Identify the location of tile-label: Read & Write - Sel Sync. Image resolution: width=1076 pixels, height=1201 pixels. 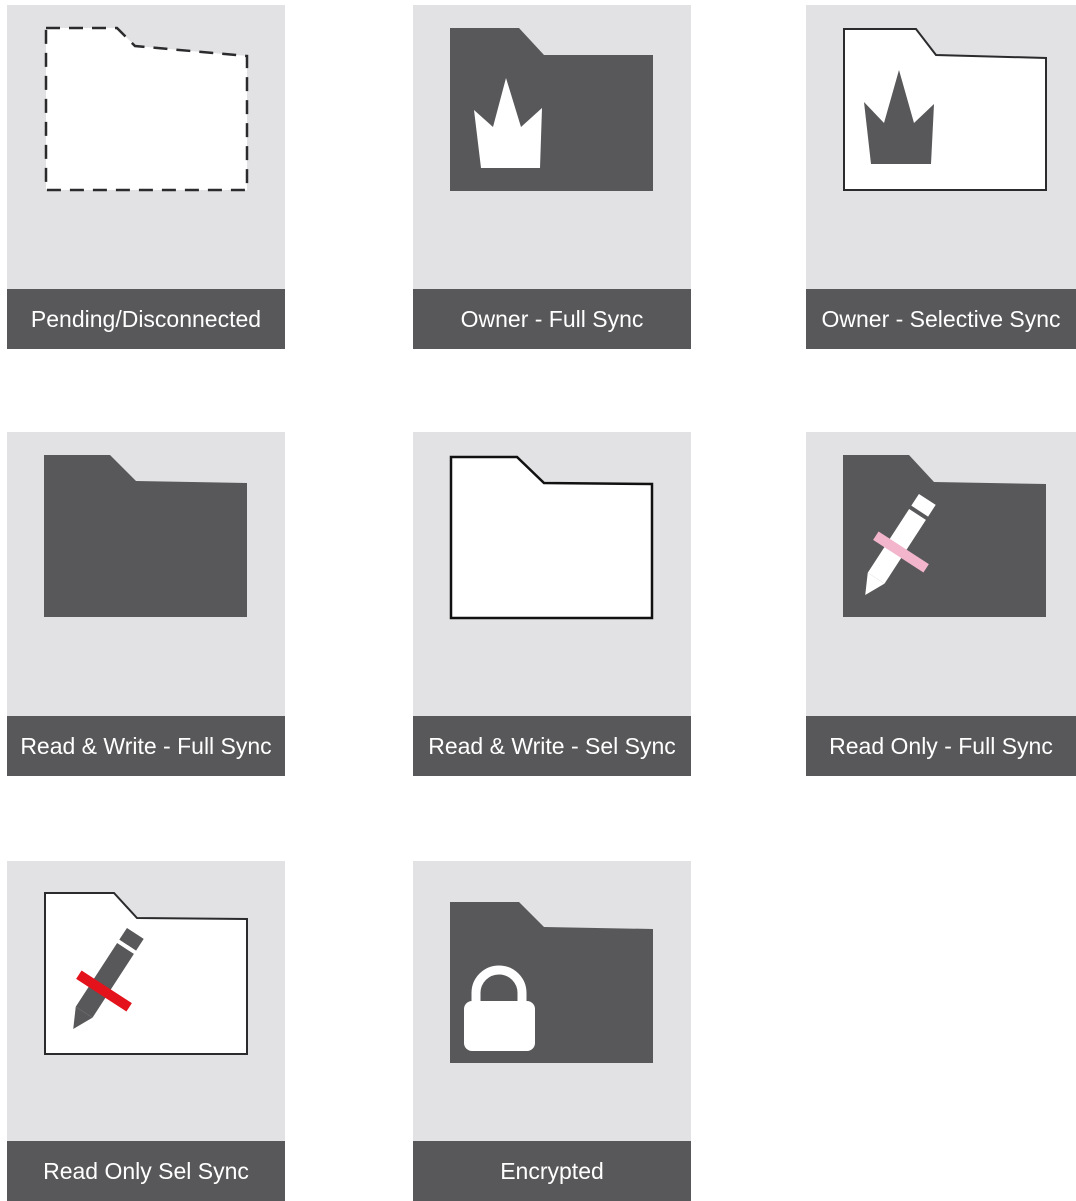
(552, 746).